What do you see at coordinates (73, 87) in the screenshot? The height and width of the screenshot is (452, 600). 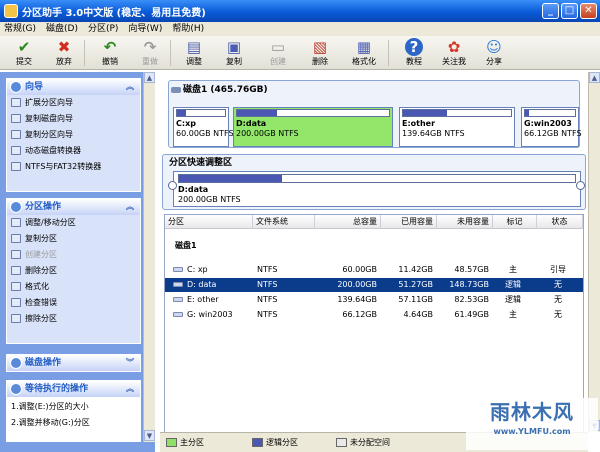 I see `wizard-panel-header: 向导 ︽` at bounding box center [73, 87].